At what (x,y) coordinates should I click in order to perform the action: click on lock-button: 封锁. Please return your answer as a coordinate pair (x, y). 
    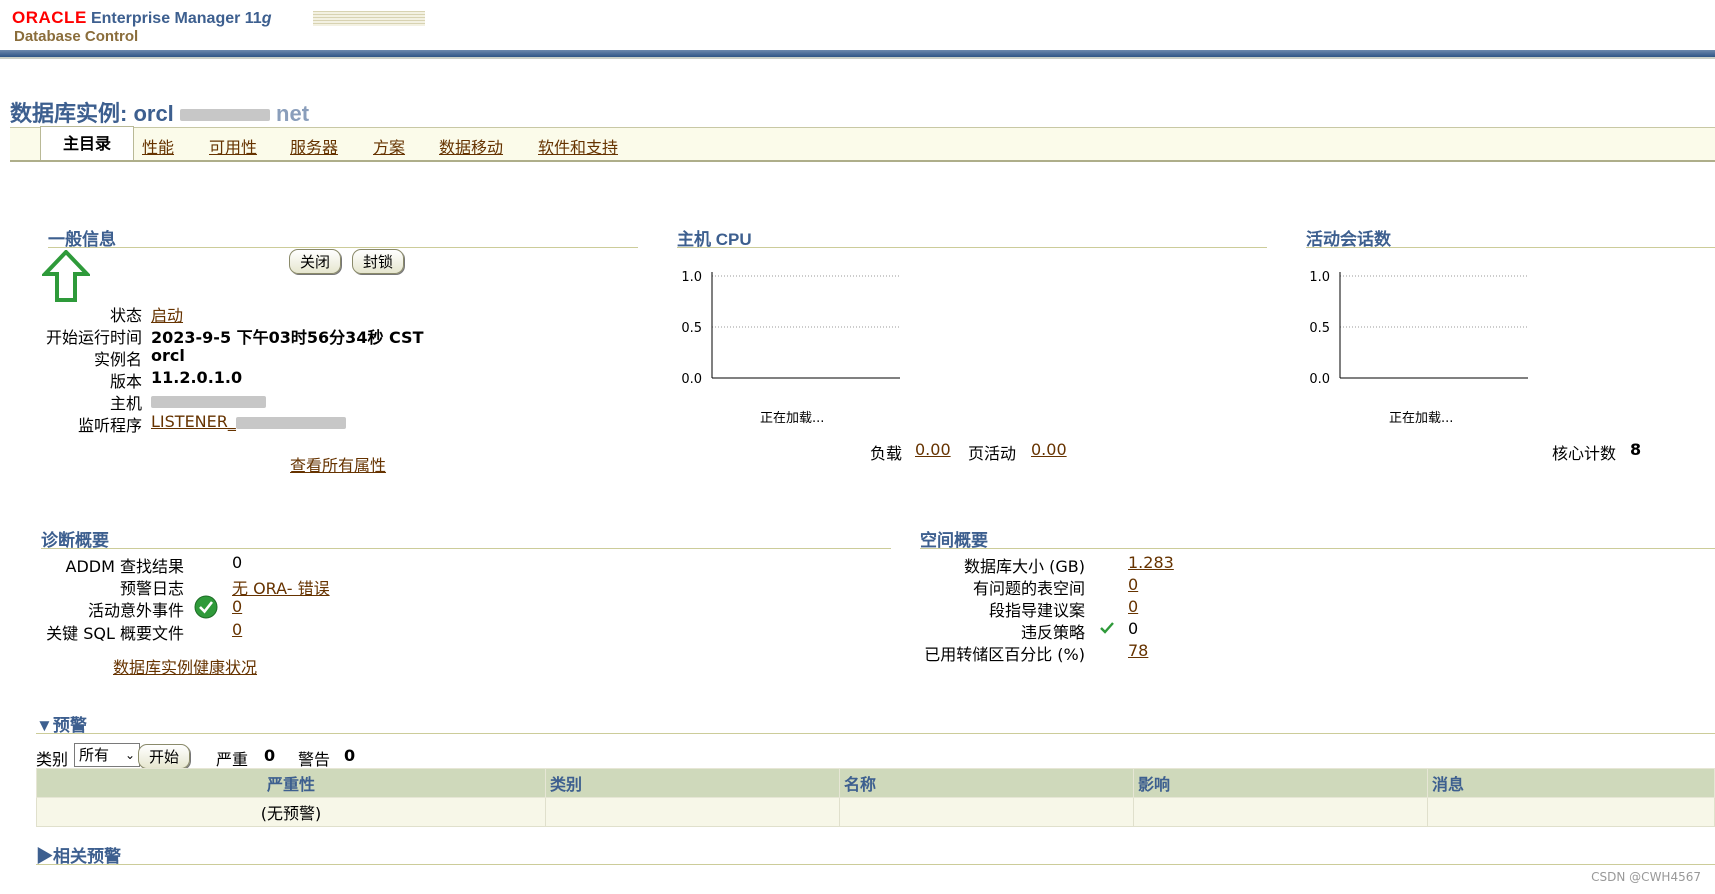
    Looking at the image, I should click on (378, 261).